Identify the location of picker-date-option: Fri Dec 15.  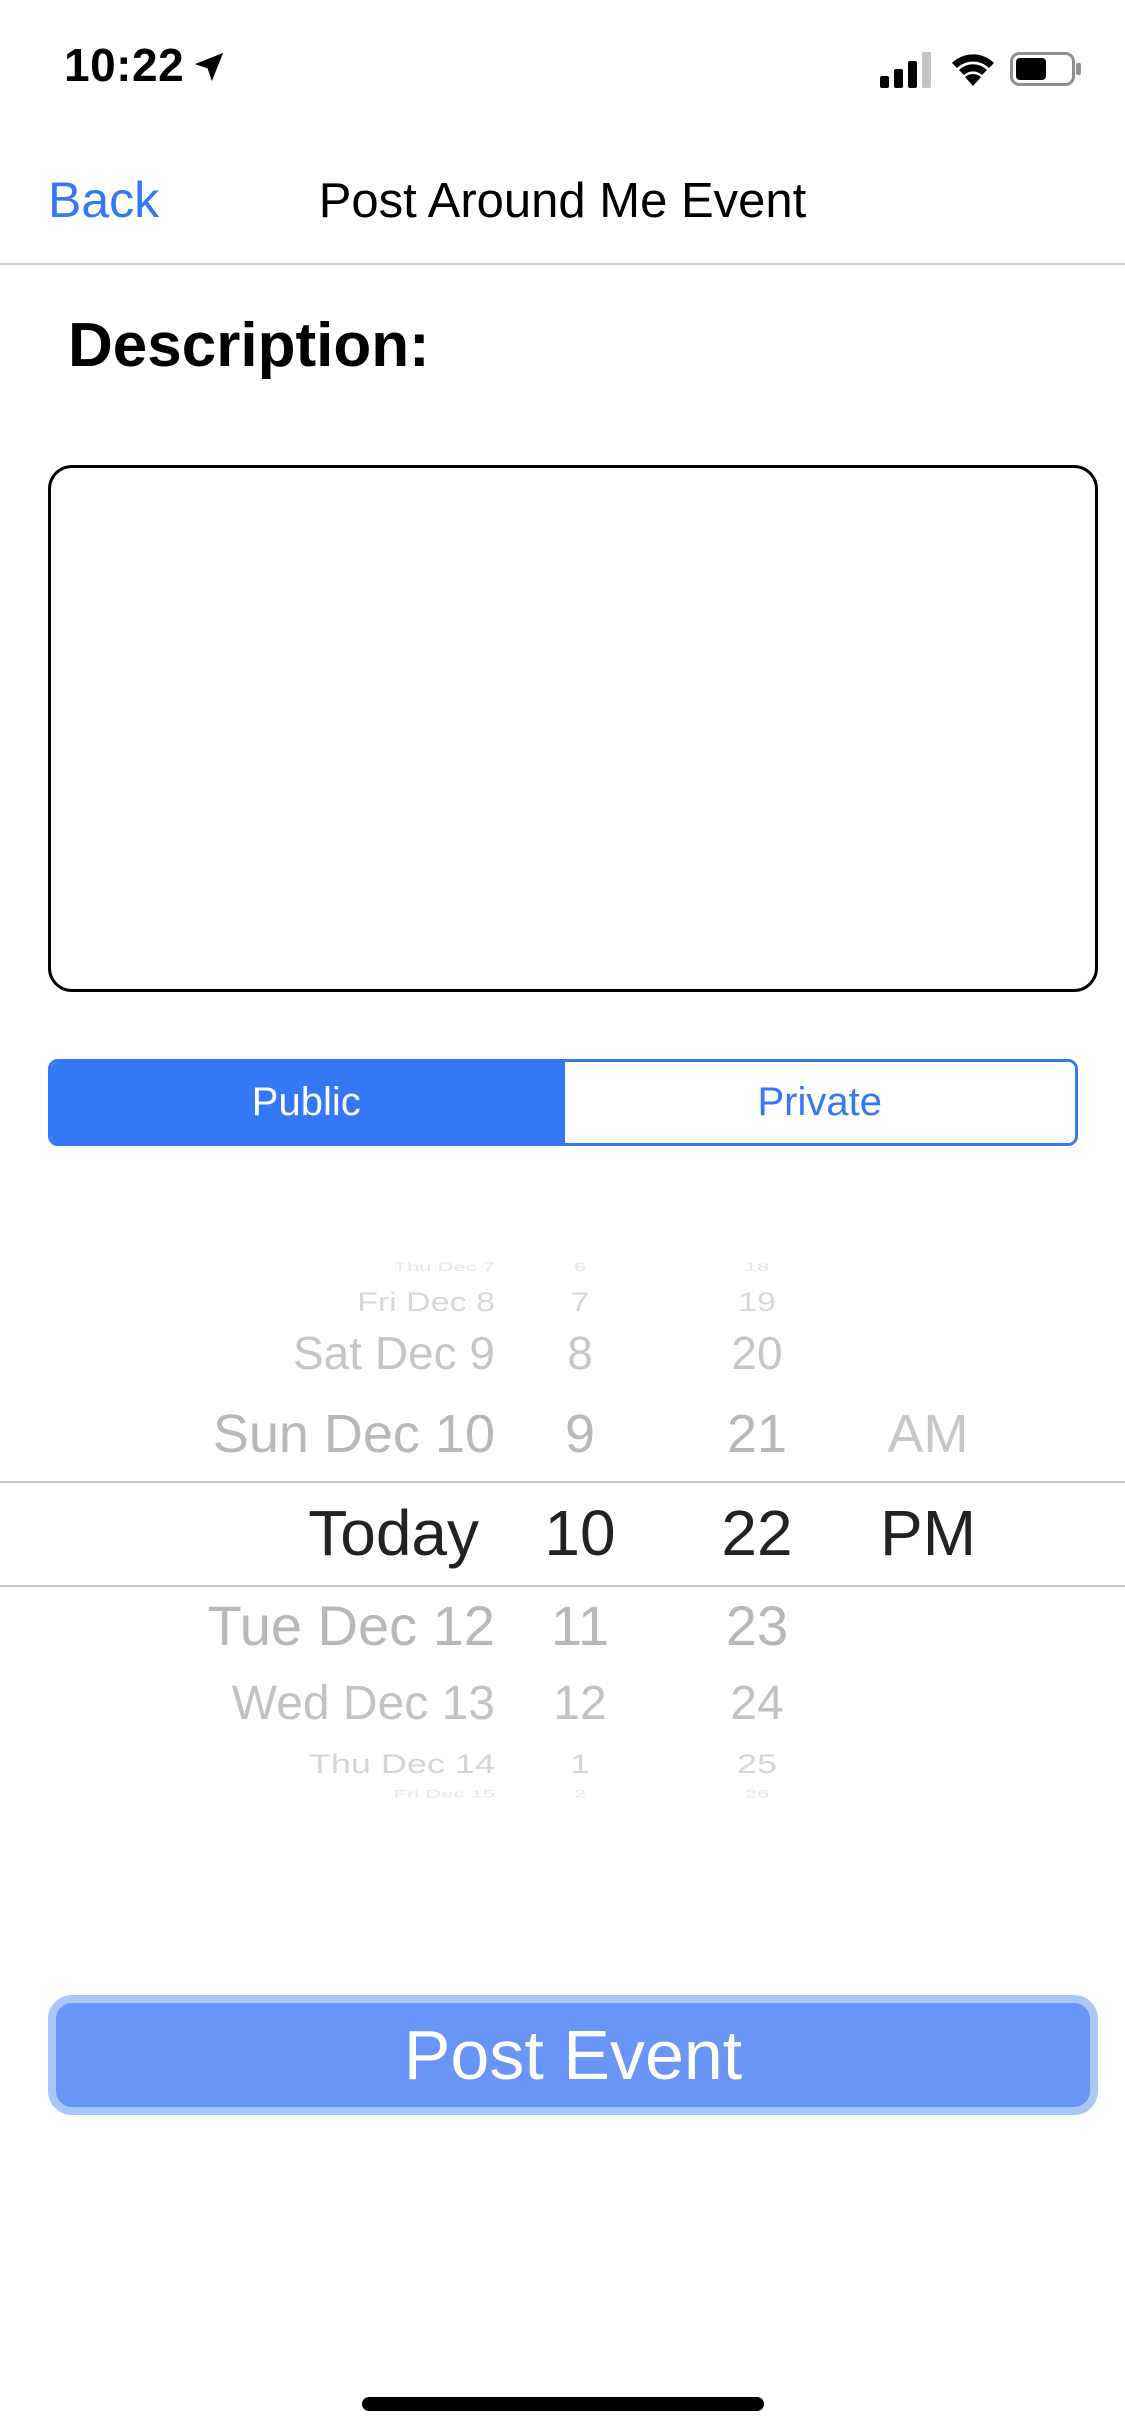
(444, 1794).